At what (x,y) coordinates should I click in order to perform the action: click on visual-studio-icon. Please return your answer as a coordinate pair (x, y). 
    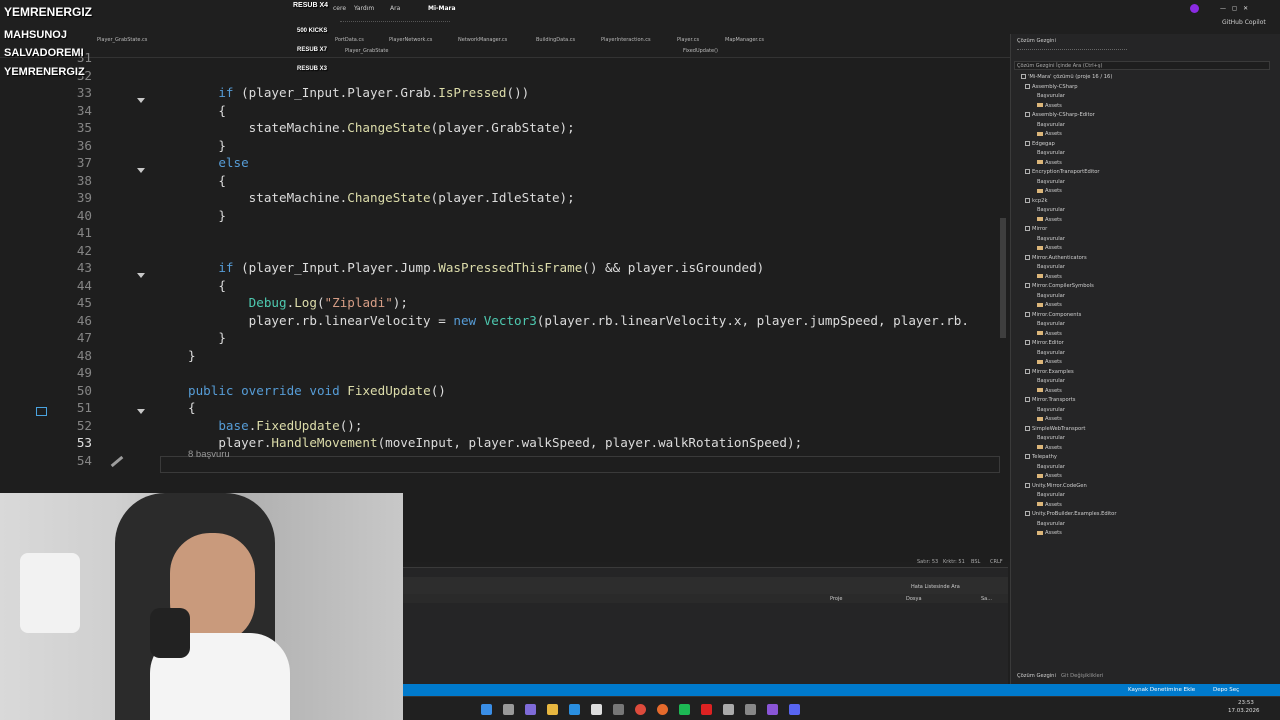
    Looking at the image, I should click on (772, 709).